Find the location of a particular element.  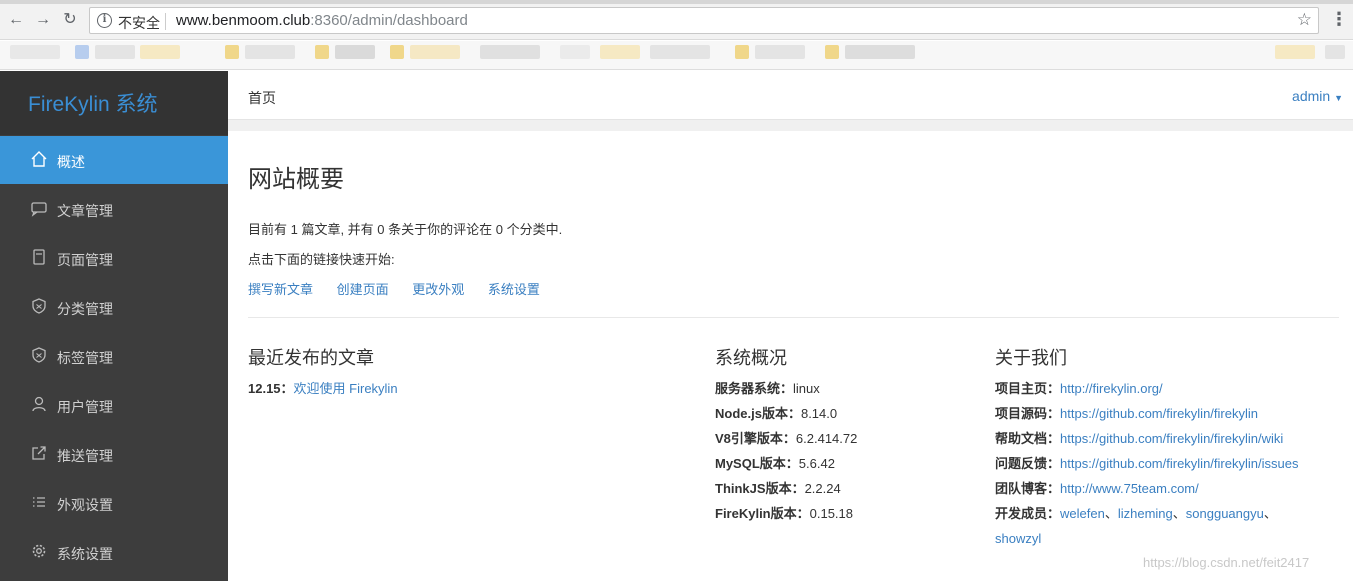

sidebar-item-settings: 系统设置 is located at coordinates (114, 552).